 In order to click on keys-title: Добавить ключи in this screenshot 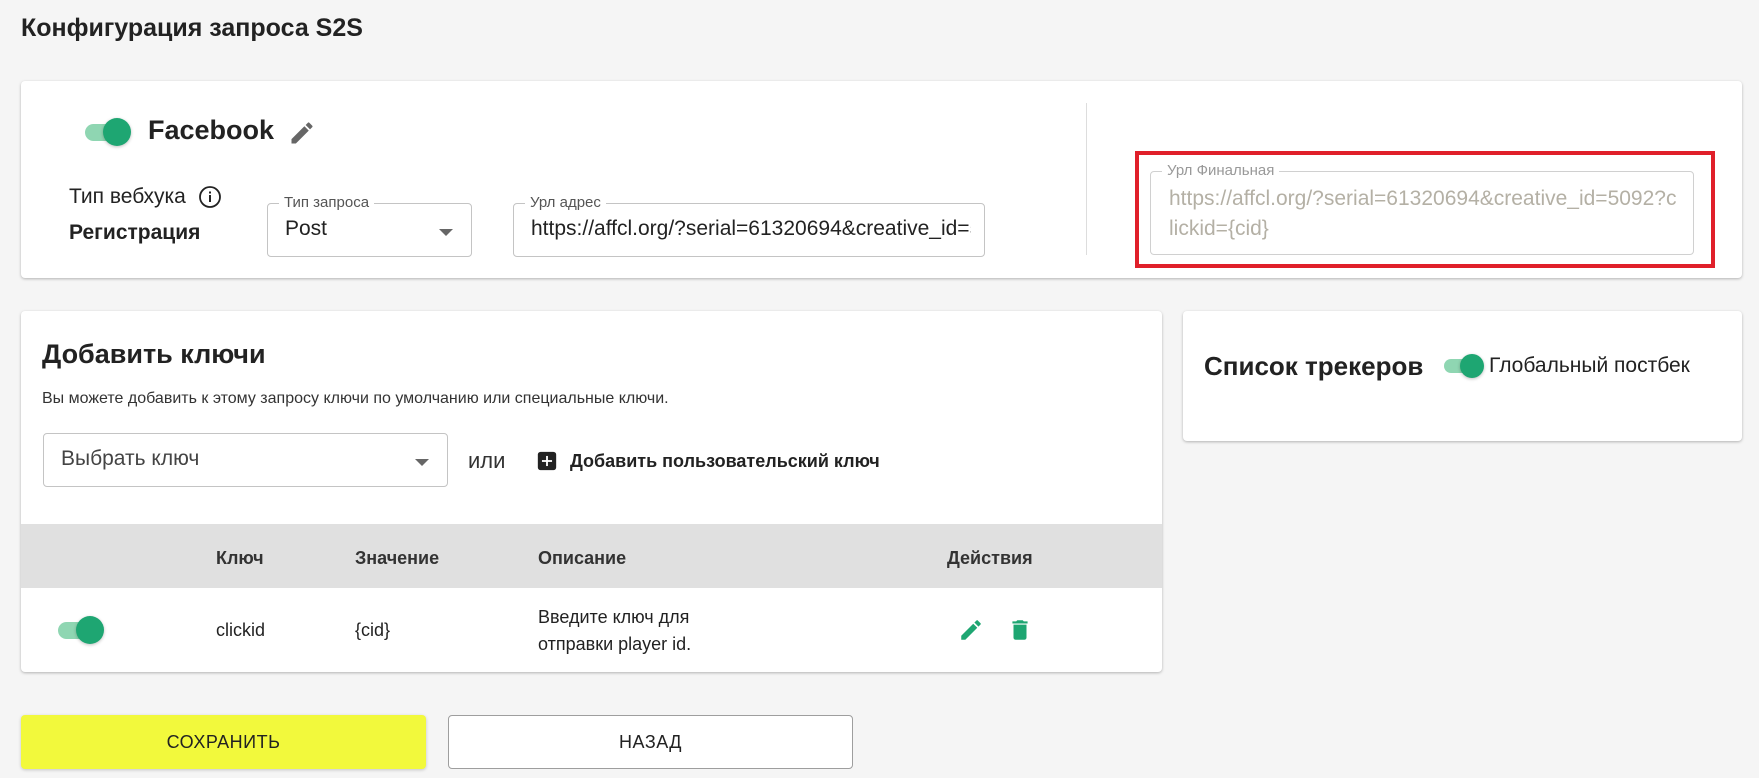, I will do `click(154, 354)`.